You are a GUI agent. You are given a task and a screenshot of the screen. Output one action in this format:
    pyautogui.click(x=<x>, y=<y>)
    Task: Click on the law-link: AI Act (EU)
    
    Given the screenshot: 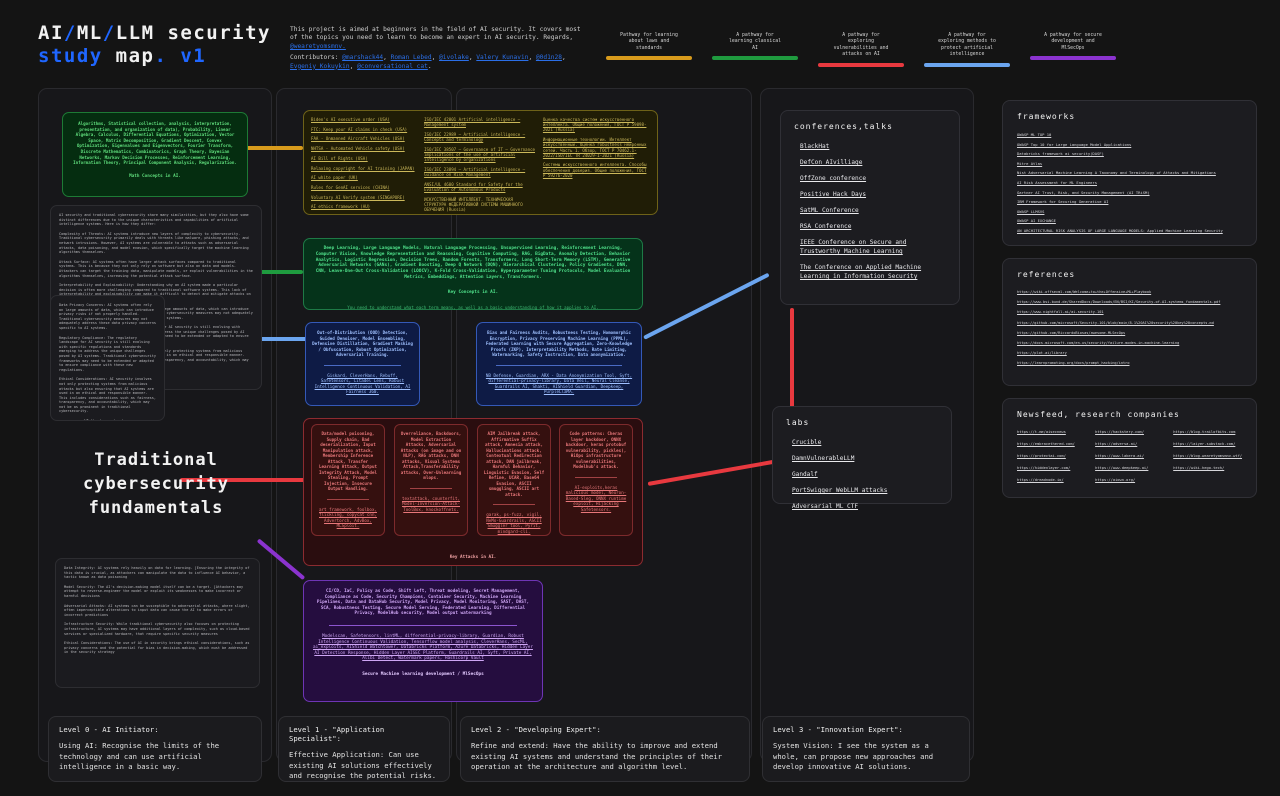 What is the action you would take?
    pyautogui.click(x=364, y=214)
    